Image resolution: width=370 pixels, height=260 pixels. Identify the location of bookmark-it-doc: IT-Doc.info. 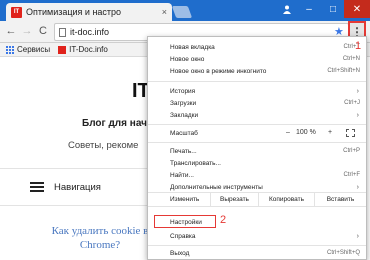
(83, 49).